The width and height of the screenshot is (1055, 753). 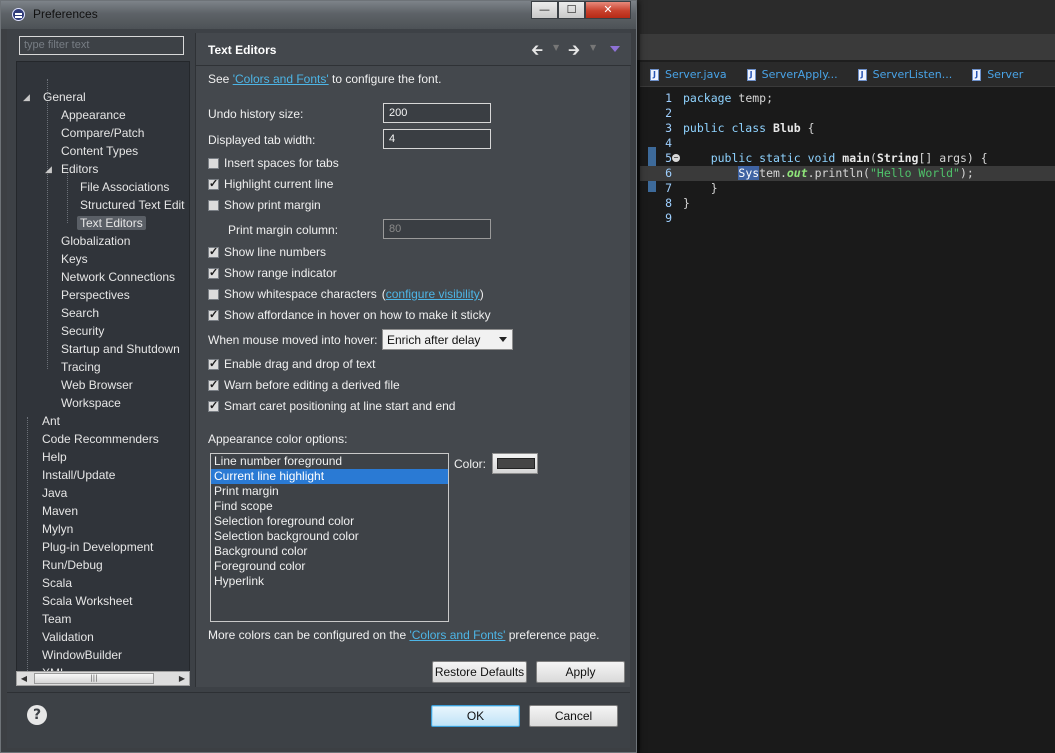 What do you see at coordinates (281, 79) in the screenshot?
I see `colors-fonts-link: 'Colors and Fonts'` at bounding box center [281, 79].